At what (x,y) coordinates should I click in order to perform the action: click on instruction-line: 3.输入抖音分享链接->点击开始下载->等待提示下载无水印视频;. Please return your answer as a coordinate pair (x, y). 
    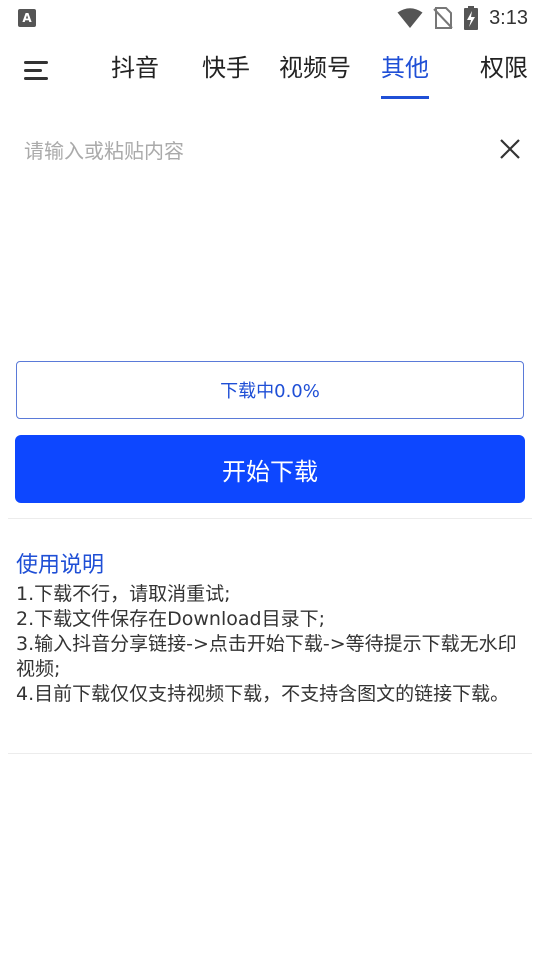
    Looking at the image, I should click on (266, 656).